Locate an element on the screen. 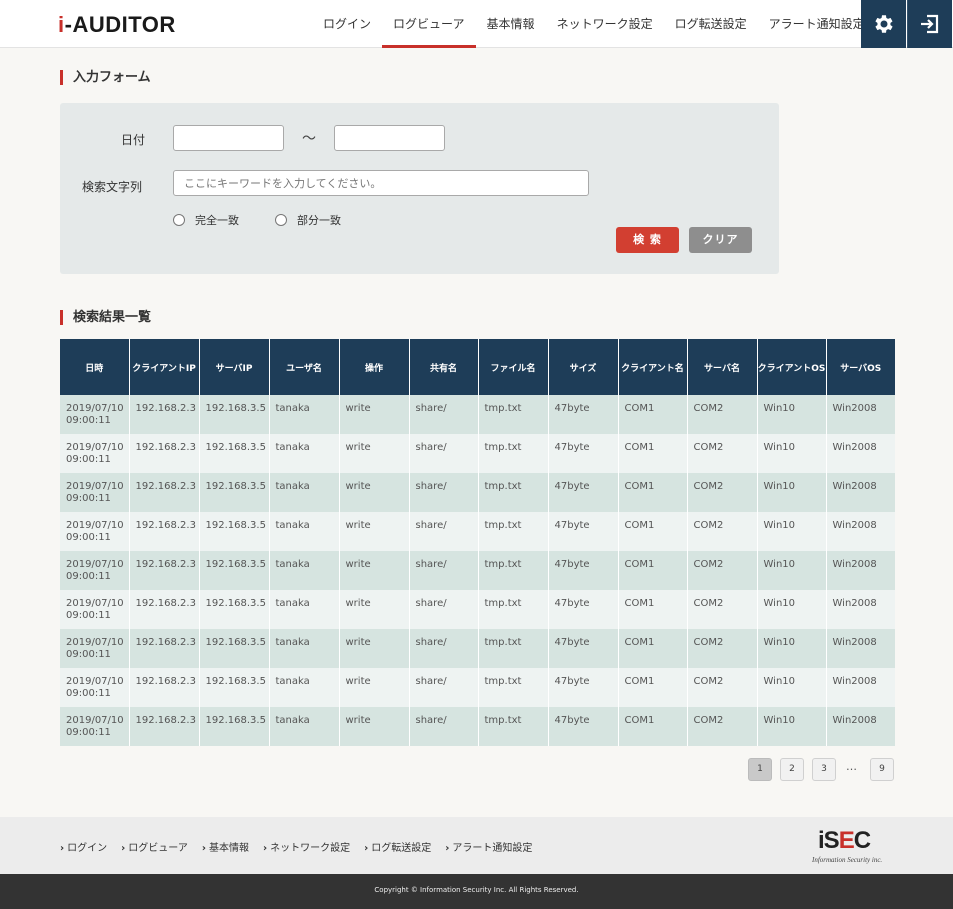 The image size is (953, 909). footer-link-3: › ネットワーク設定 is located at coordinates (306, 846).